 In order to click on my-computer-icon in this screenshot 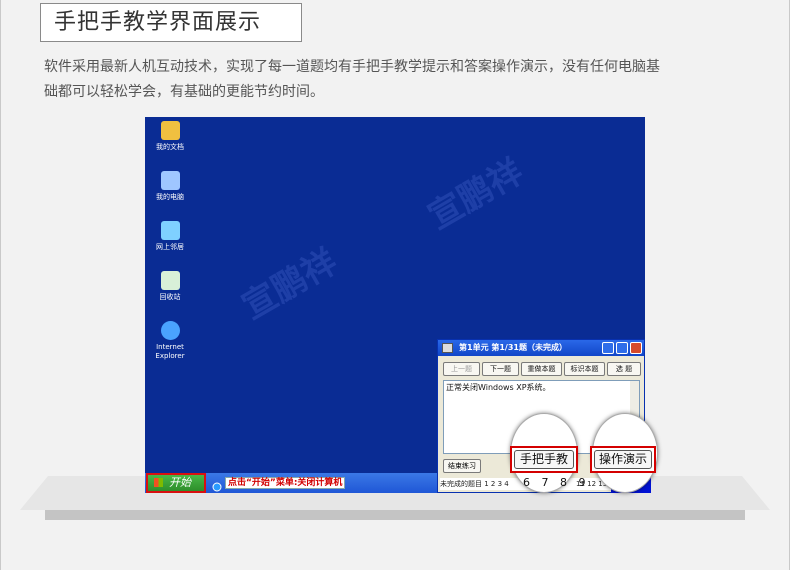, I will do `click(170, 180)`.